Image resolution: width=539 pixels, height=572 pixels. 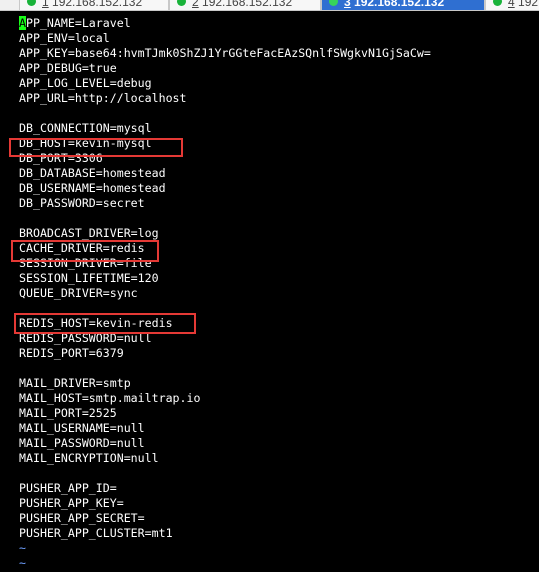 I want to click on session-tab-2: 2 192.168.152.132, so click(x=245, y=5).